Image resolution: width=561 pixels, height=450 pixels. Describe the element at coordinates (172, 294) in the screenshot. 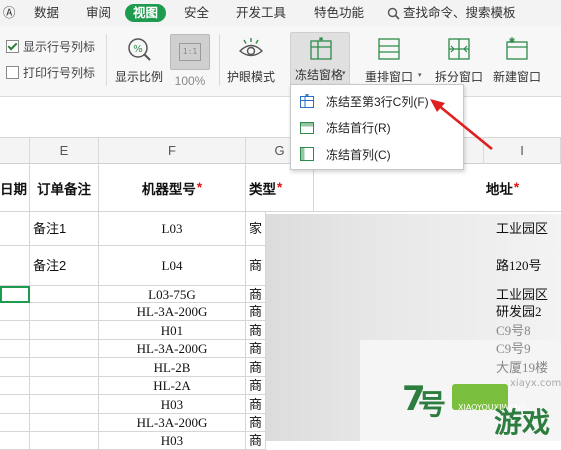

I see `table-cell-f: L03-75G` at that location.